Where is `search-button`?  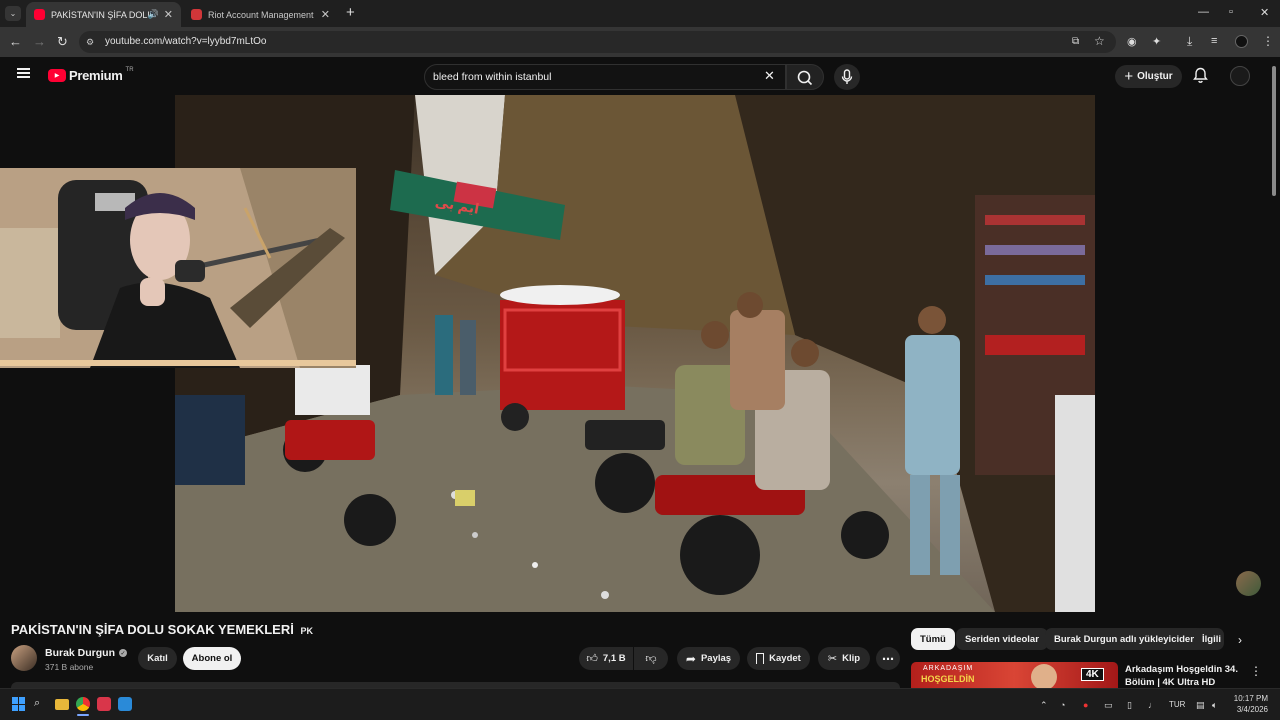 search-button is located at coordinates (805, 77).